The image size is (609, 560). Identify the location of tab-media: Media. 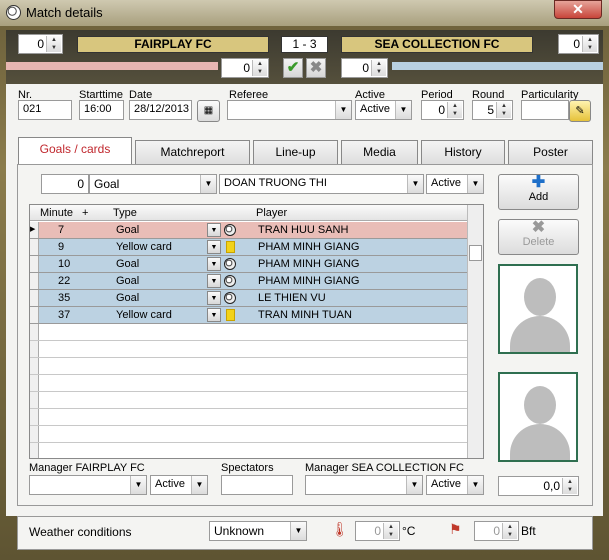
(379, 152).